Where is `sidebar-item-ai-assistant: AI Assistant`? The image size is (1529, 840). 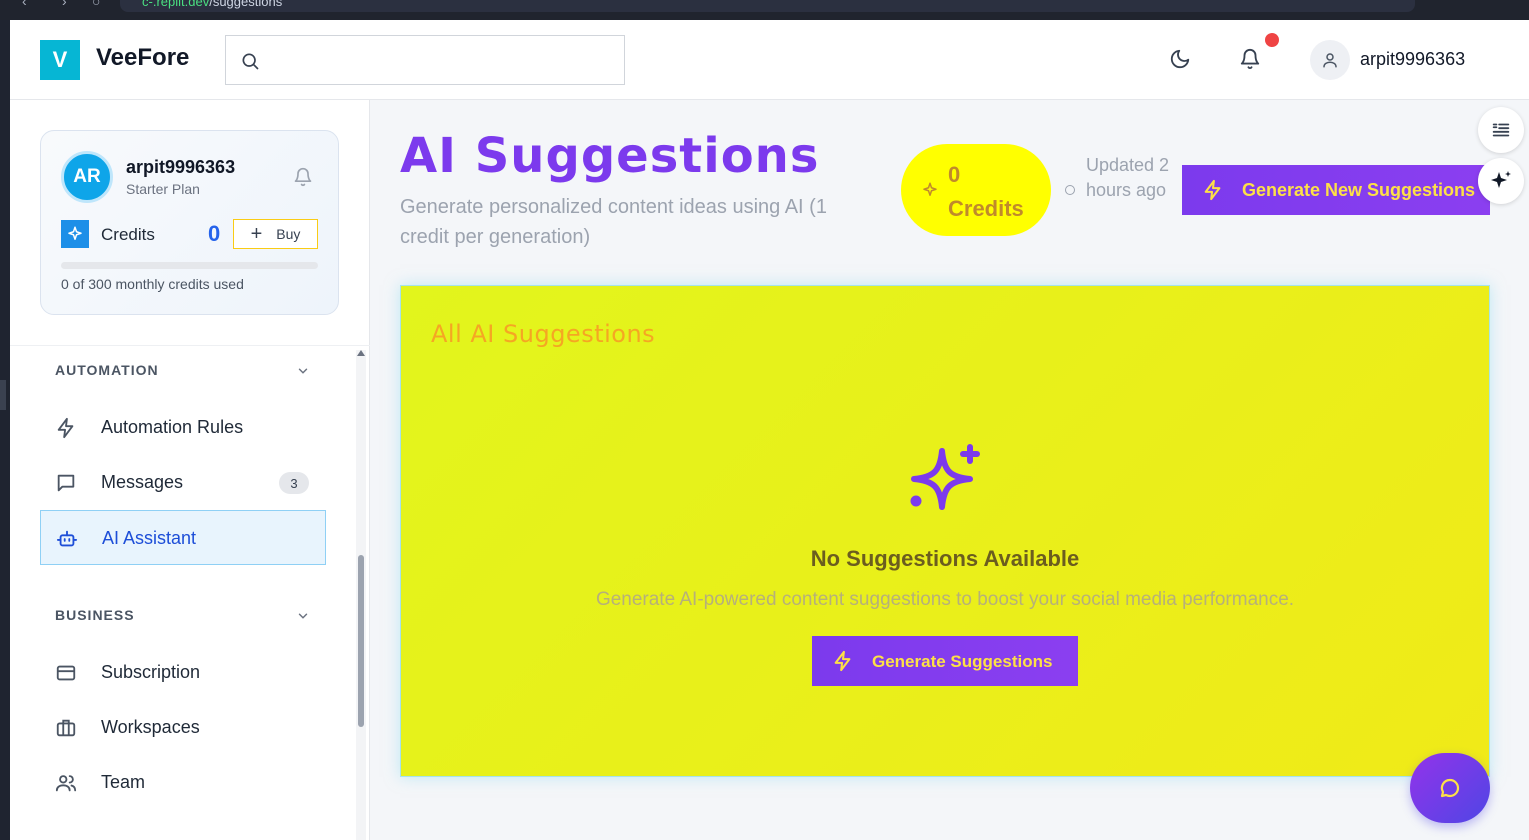 sidebar-item-ai-assistant: AI Assistant is located at coordinates (183, 537).